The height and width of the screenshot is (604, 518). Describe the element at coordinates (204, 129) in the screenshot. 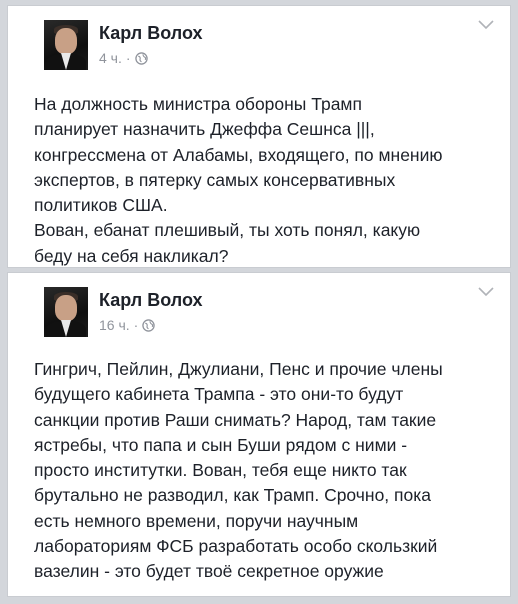

I see `post-text-line: планирует назначить Джеффа Сешнса |||,` at that location.